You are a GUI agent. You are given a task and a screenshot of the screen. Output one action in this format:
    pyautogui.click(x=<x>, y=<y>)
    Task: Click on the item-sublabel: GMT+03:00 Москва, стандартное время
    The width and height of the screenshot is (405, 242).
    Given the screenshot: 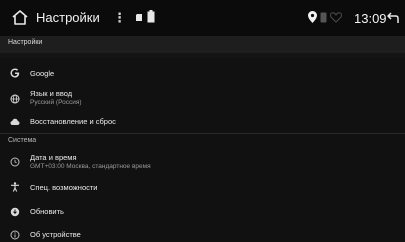 What is the action you would take?
    pyautogui.click(x=90, y=166)
    